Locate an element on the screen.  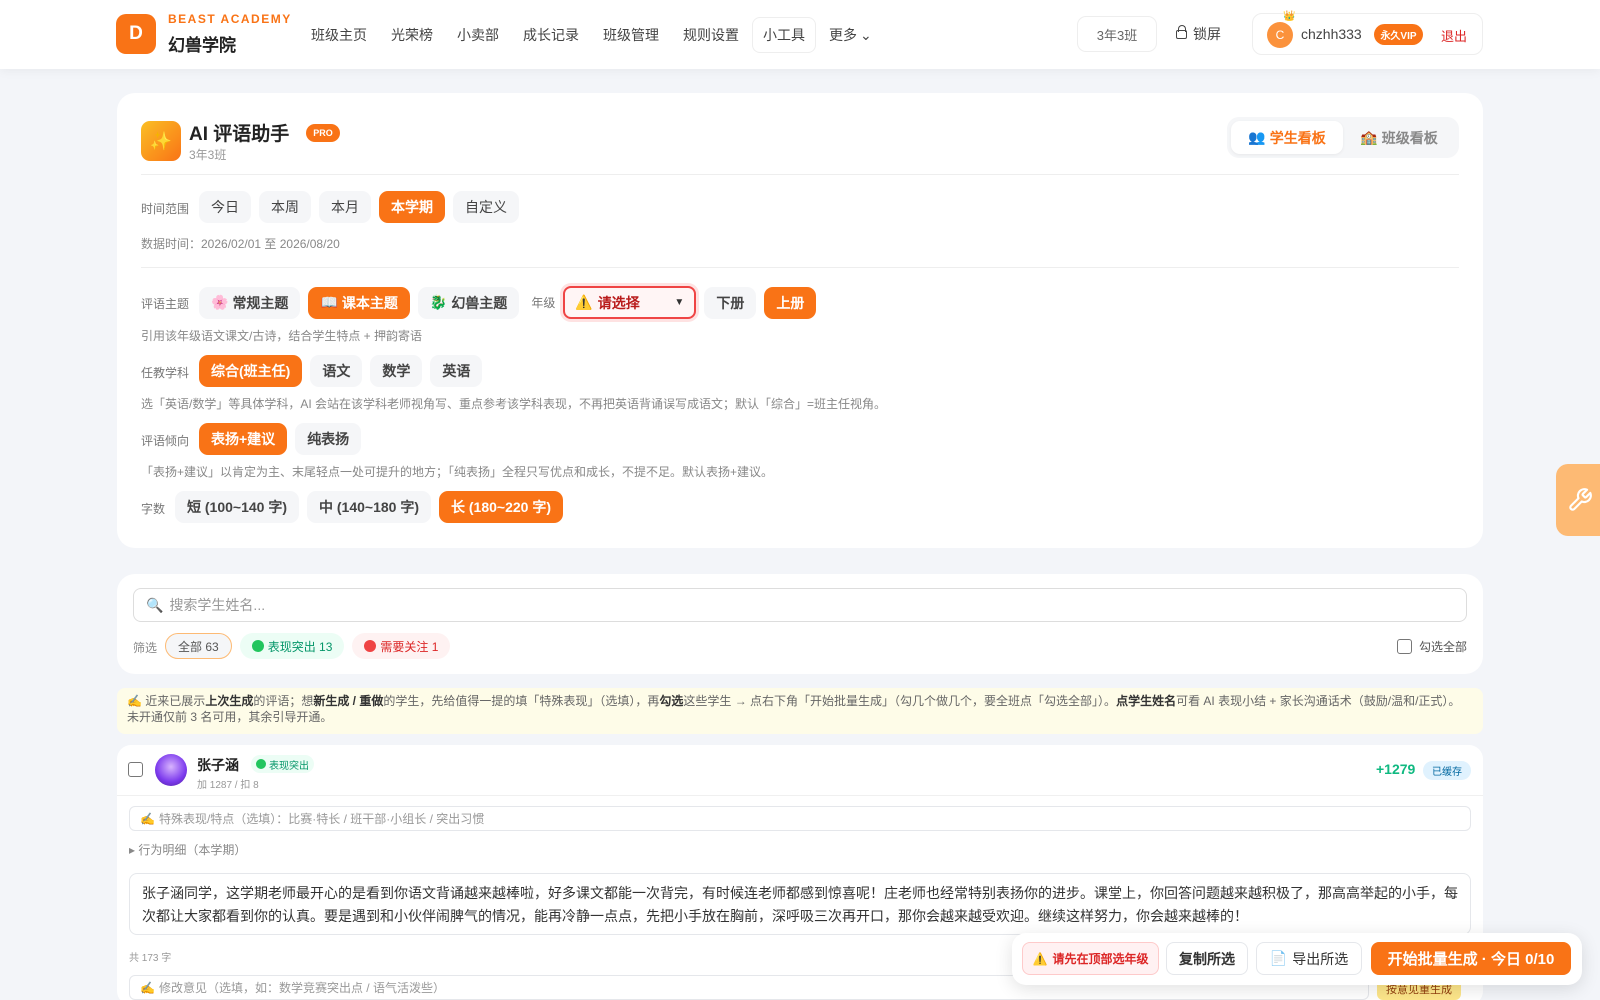
student-checkbox is located at coordinates (135, 769).